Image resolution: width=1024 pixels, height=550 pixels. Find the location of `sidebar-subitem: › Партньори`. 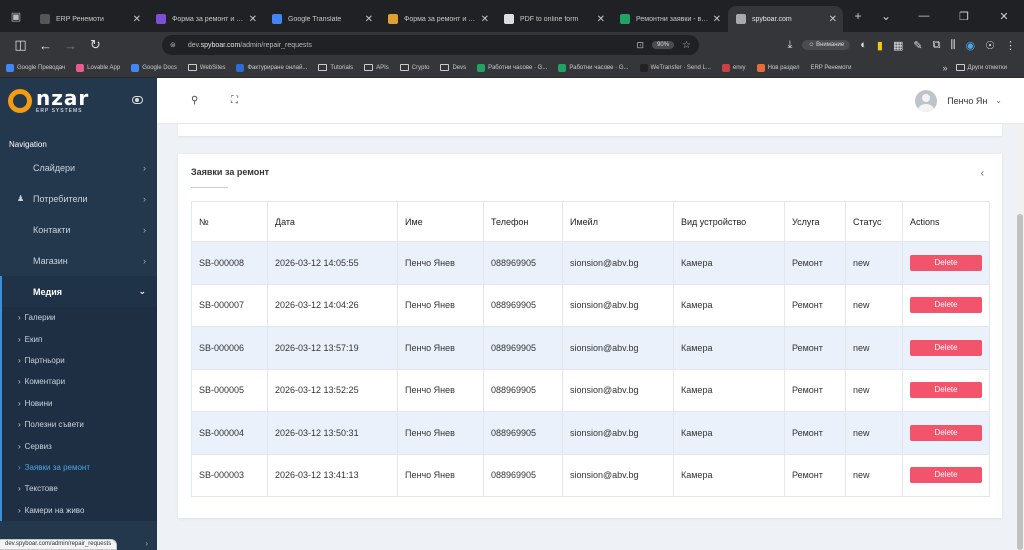

sidebar-subitem: › Партньори is located at coordinates (78, 360).